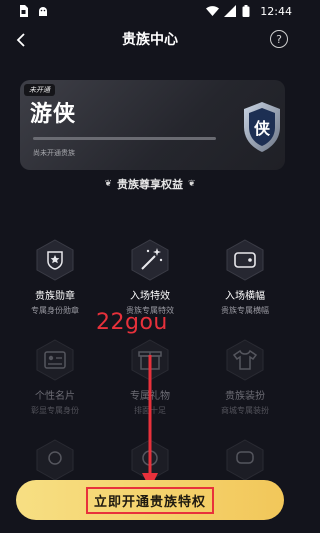 This screenshot has height=533, width=320. I want to click on nav-header: 贵族中心 ?, so click(150, 39).